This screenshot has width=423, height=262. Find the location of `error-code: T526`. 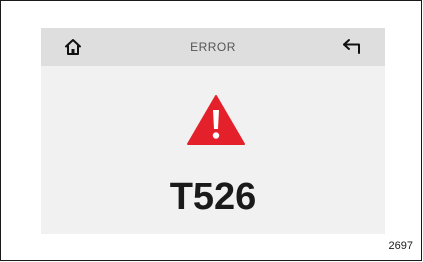

error-code: T526 is located at coordinates (213, 197).